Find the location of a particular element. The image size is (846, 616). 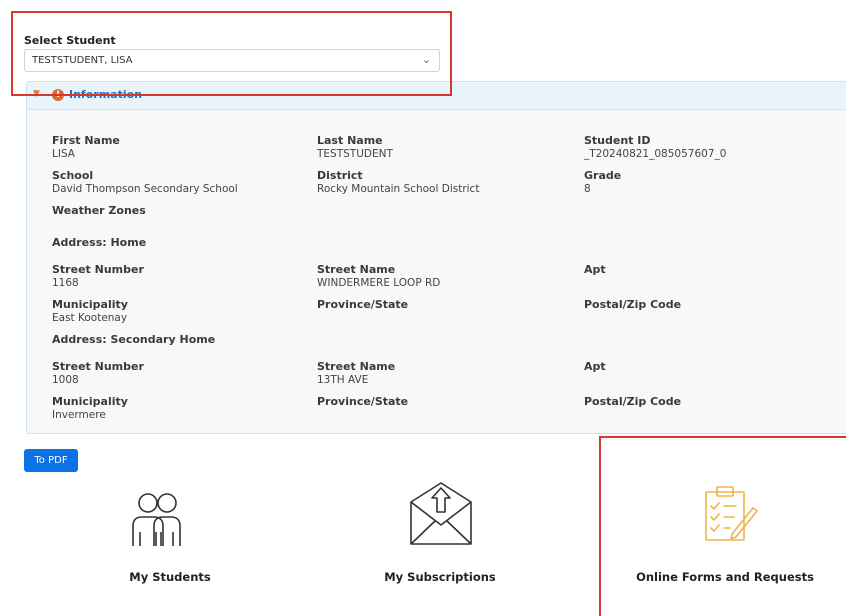

home-street-number-value: 1168 is located at coordinates (65, 283).